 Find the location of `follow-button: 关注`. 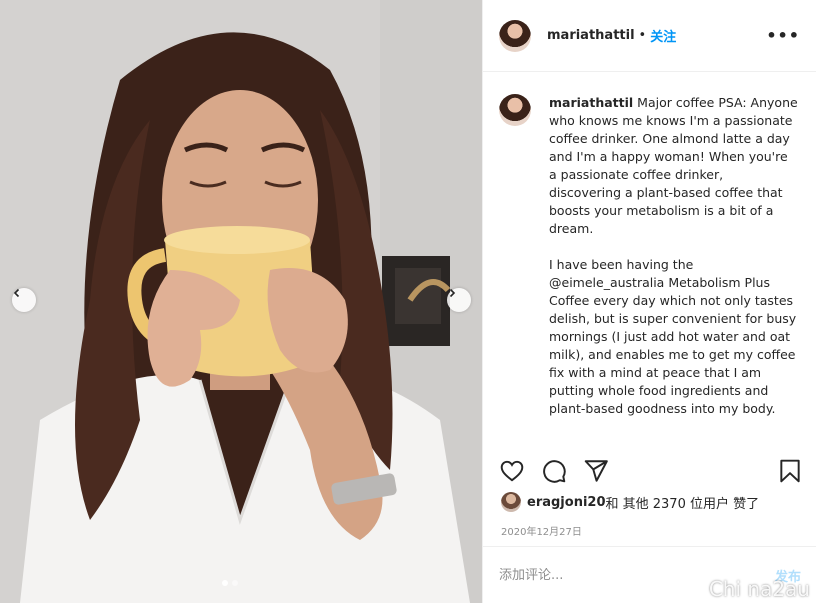

follow-button: 关注 is located at coordinates (663, 35).